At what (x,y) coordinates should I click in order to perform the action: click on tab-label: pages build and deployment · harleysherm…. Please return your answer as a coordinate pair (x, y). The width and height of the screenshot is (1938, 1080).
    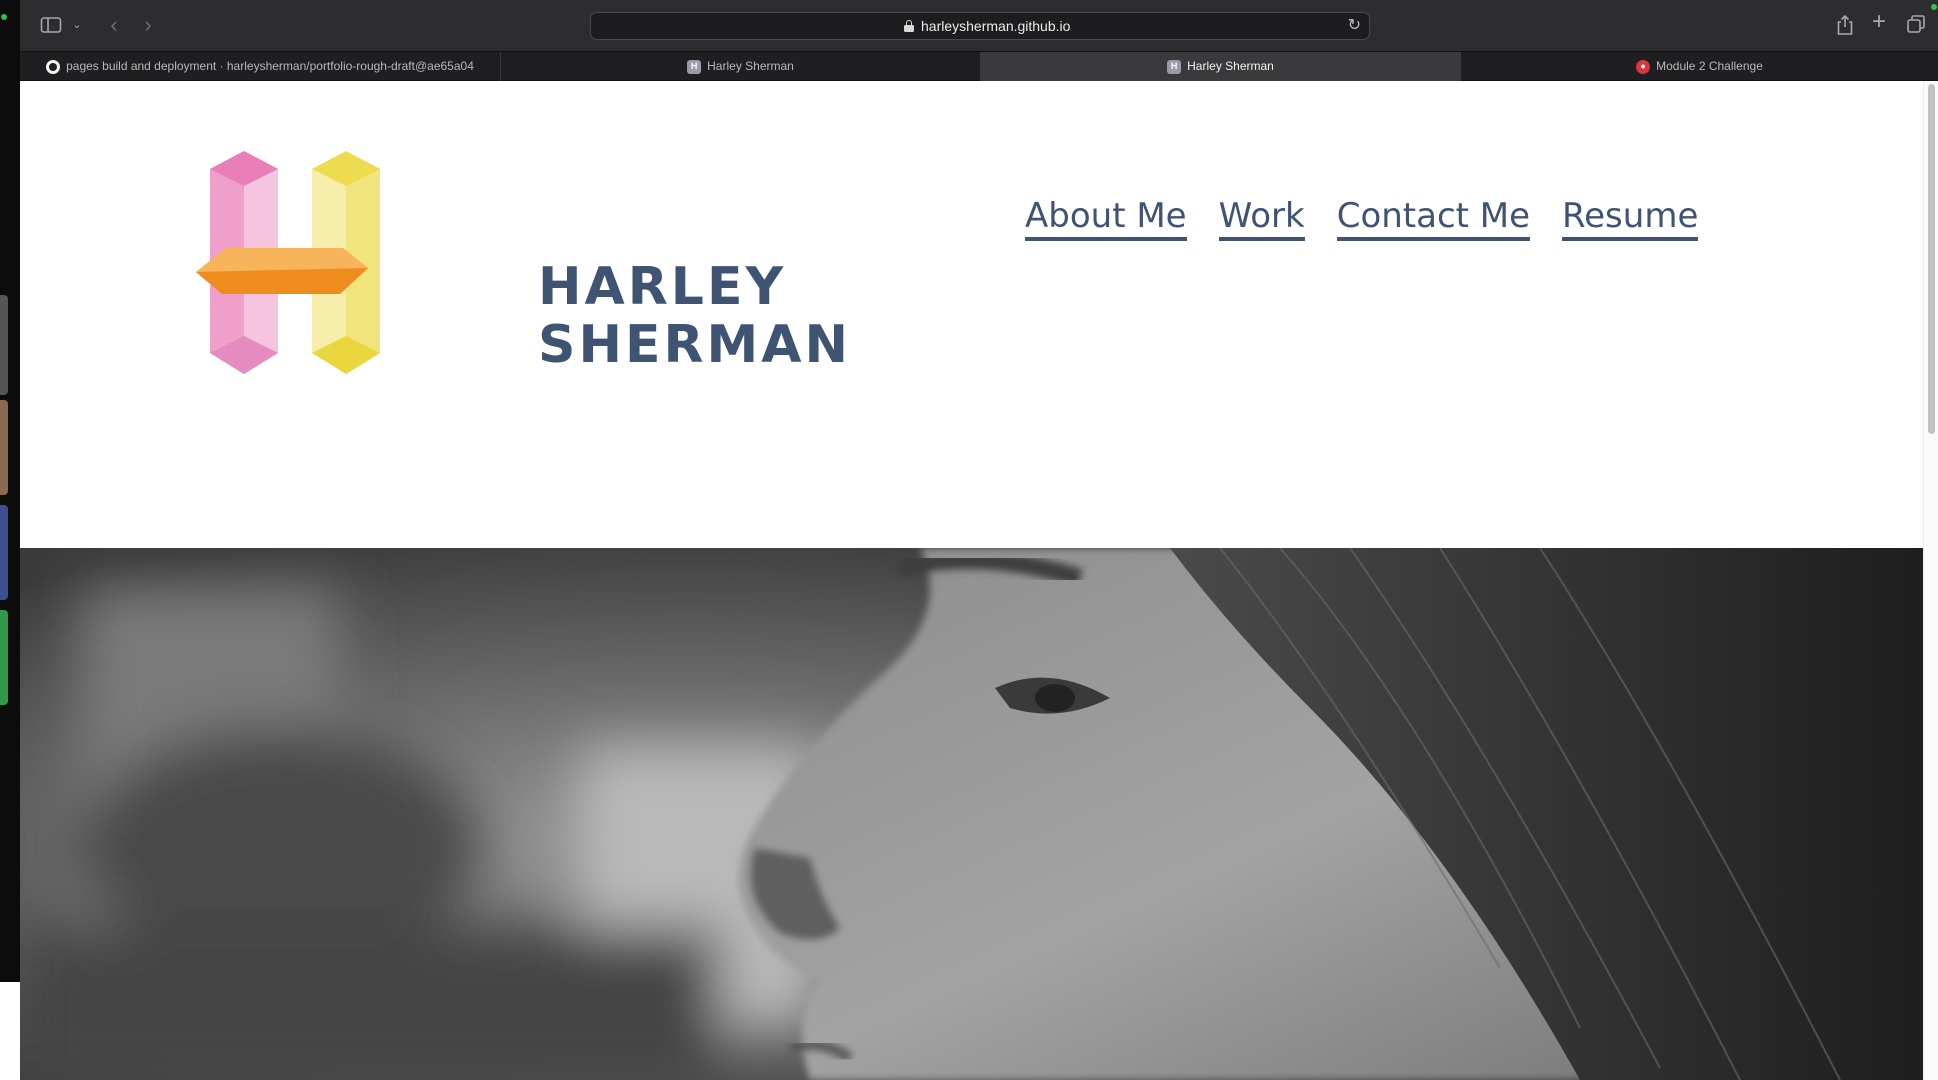
    Looking at the image, I should click on (270, 66).